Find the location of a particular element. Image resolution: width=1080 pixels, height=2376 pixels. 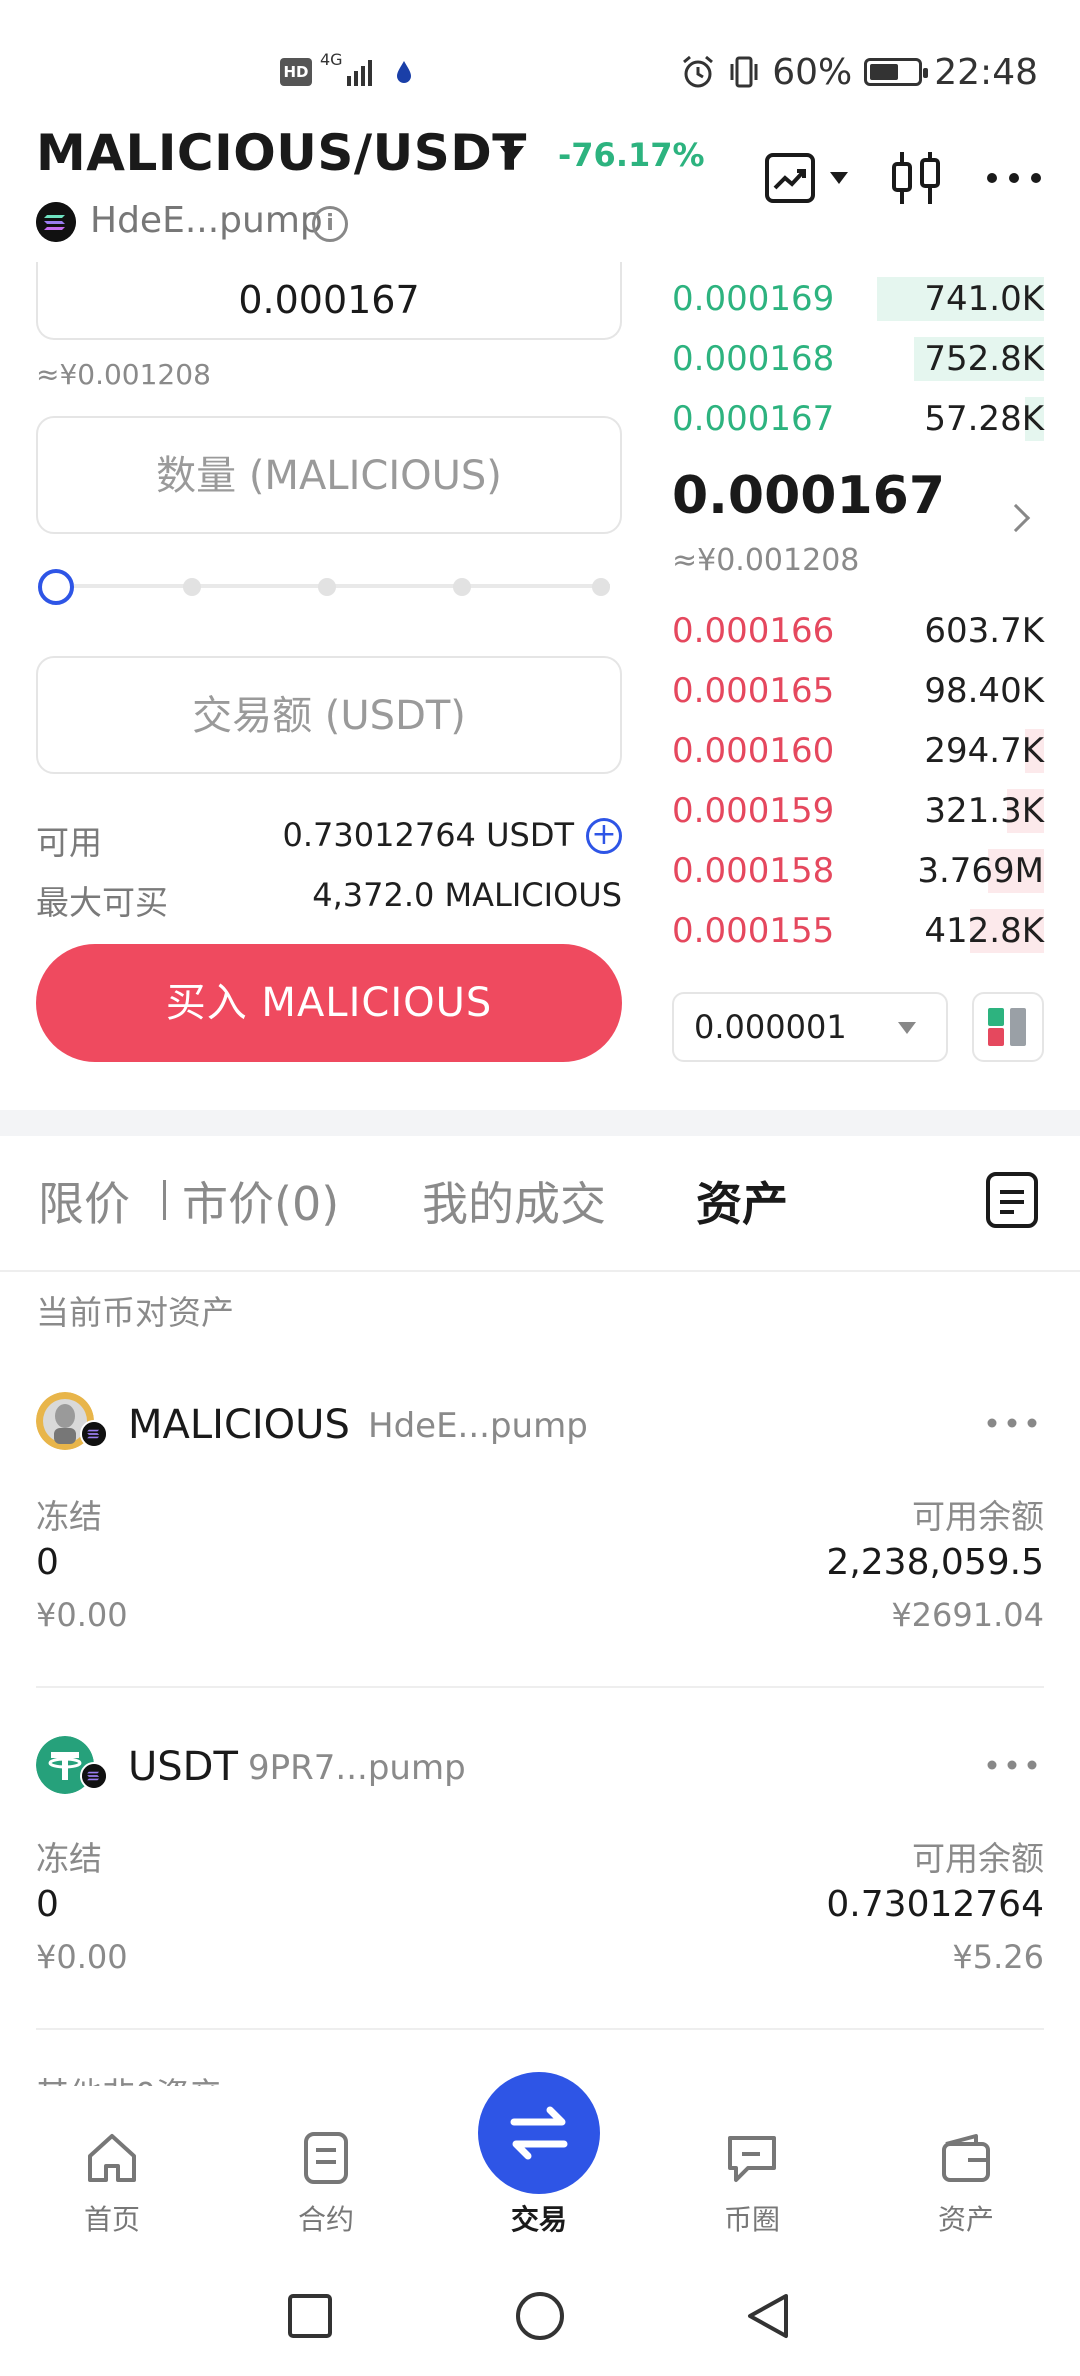

solana-logo-icon is located at coordinates (56, 222).